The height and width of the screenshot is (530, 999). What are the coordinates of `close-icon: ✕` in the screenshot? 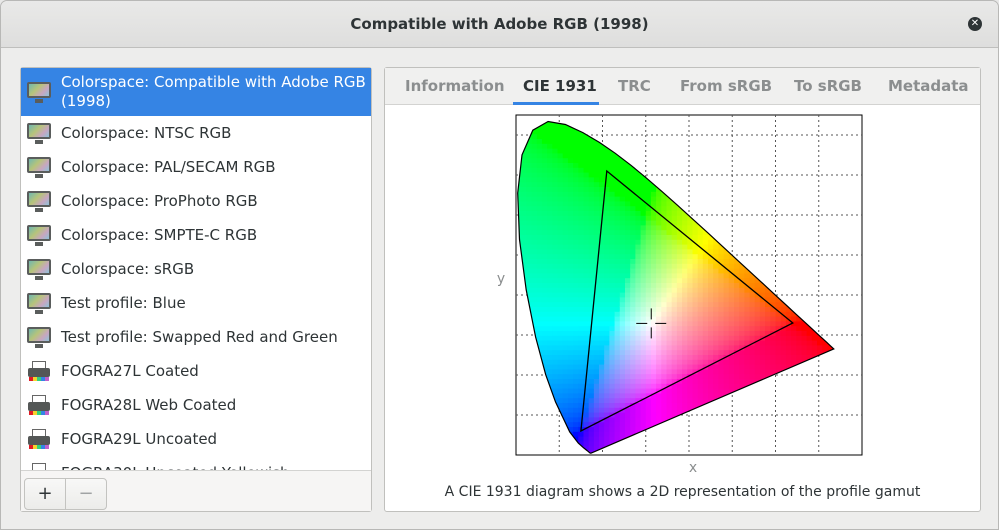 It's located at (975, 24).